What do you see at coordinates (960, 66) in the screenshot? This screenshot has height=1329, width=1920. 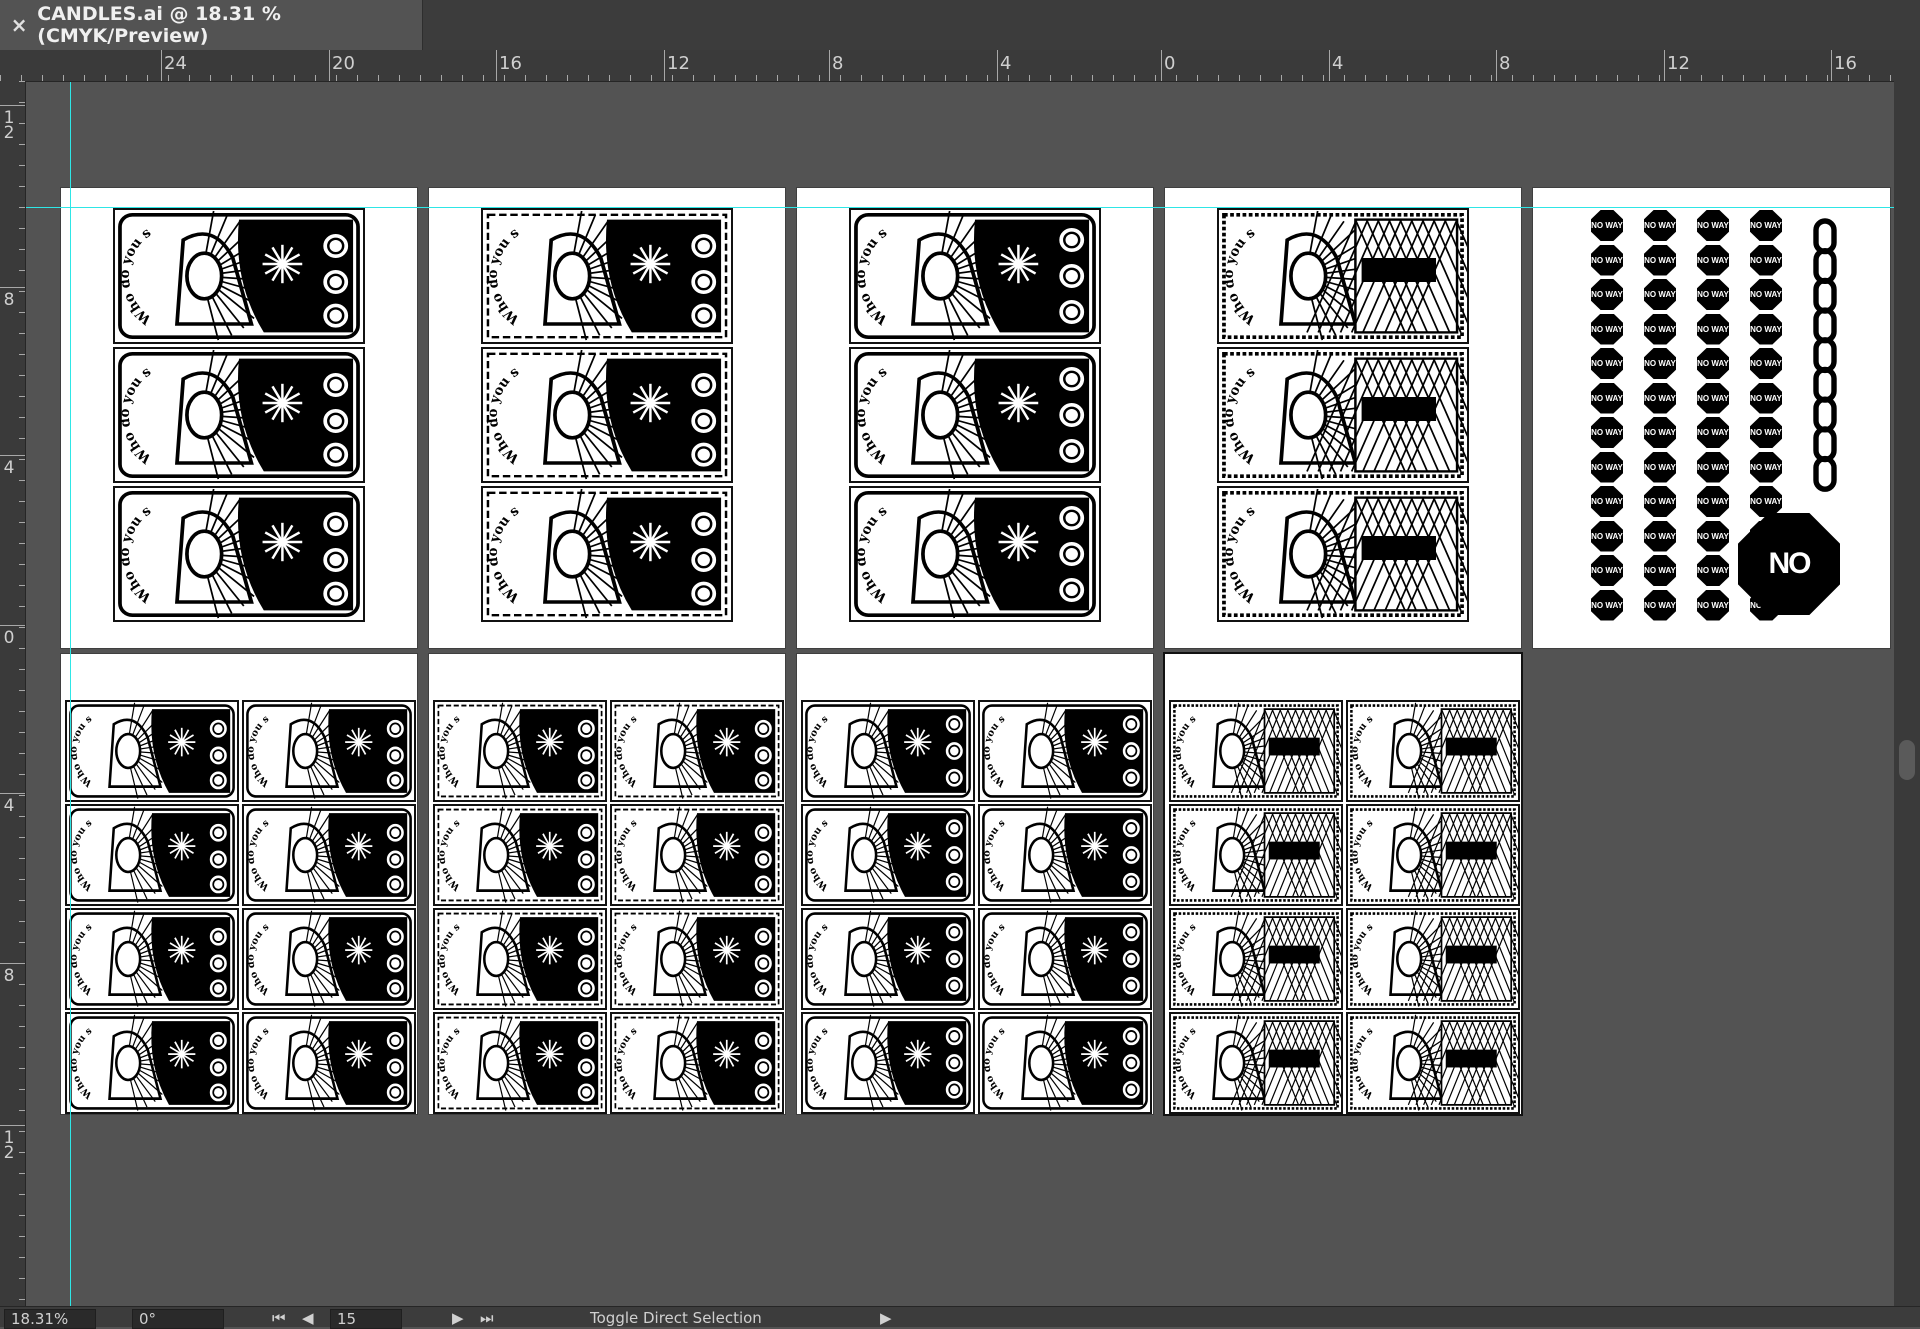 I see `horizontal-ruler: 24 20 16 12 8 4 0 4 8 12 16` at bounding box center [960, 66].